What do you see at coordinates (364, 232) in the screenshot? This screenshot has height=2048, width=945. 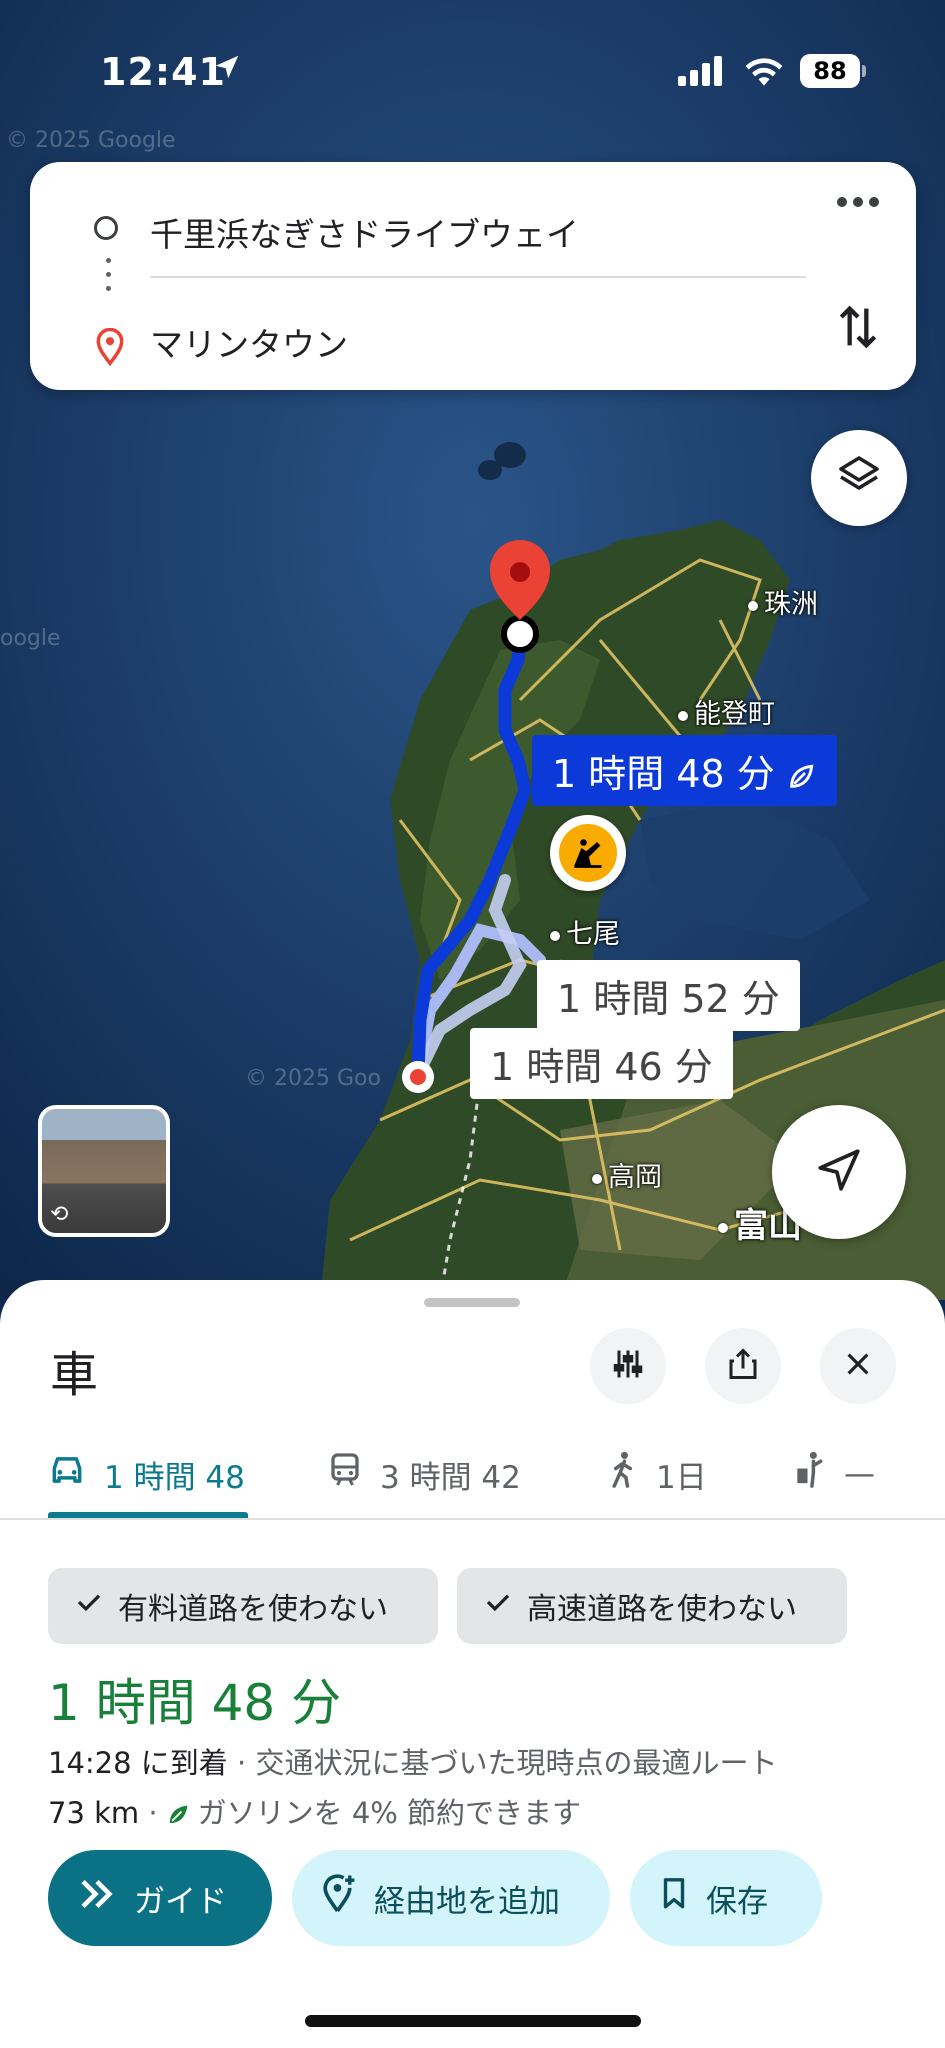 I see `origin-field: 千里浜なぎさドライブウェイ` at bounding box center [364, 232].